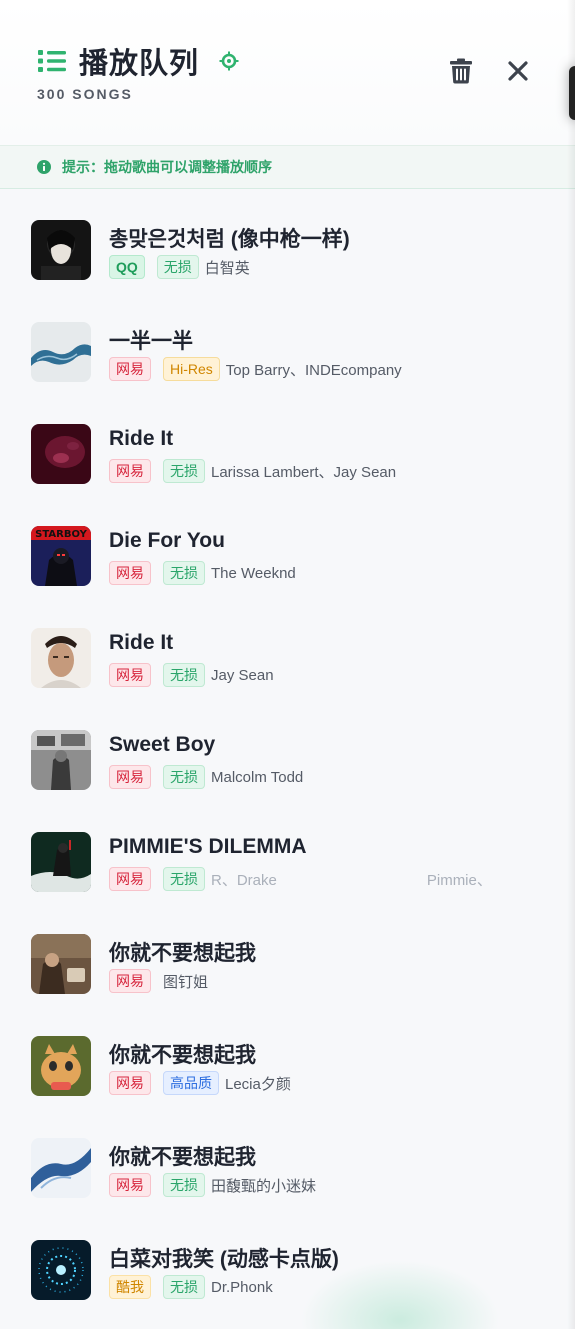 The width and height of the screenshot is (575, 1329). Describe the element at coordinates (287, 1057) in the screenshot. I see `queue-item: 你就不要想起我 网易 高品质 Lecia夕颜` at that location.